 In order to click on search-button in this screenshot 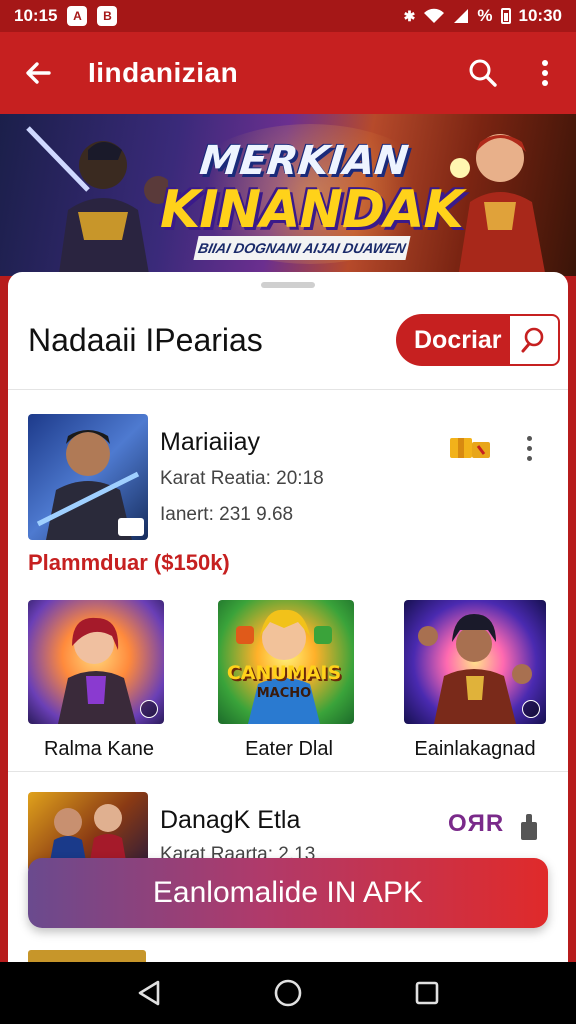, I will do `click(483, 73)`.